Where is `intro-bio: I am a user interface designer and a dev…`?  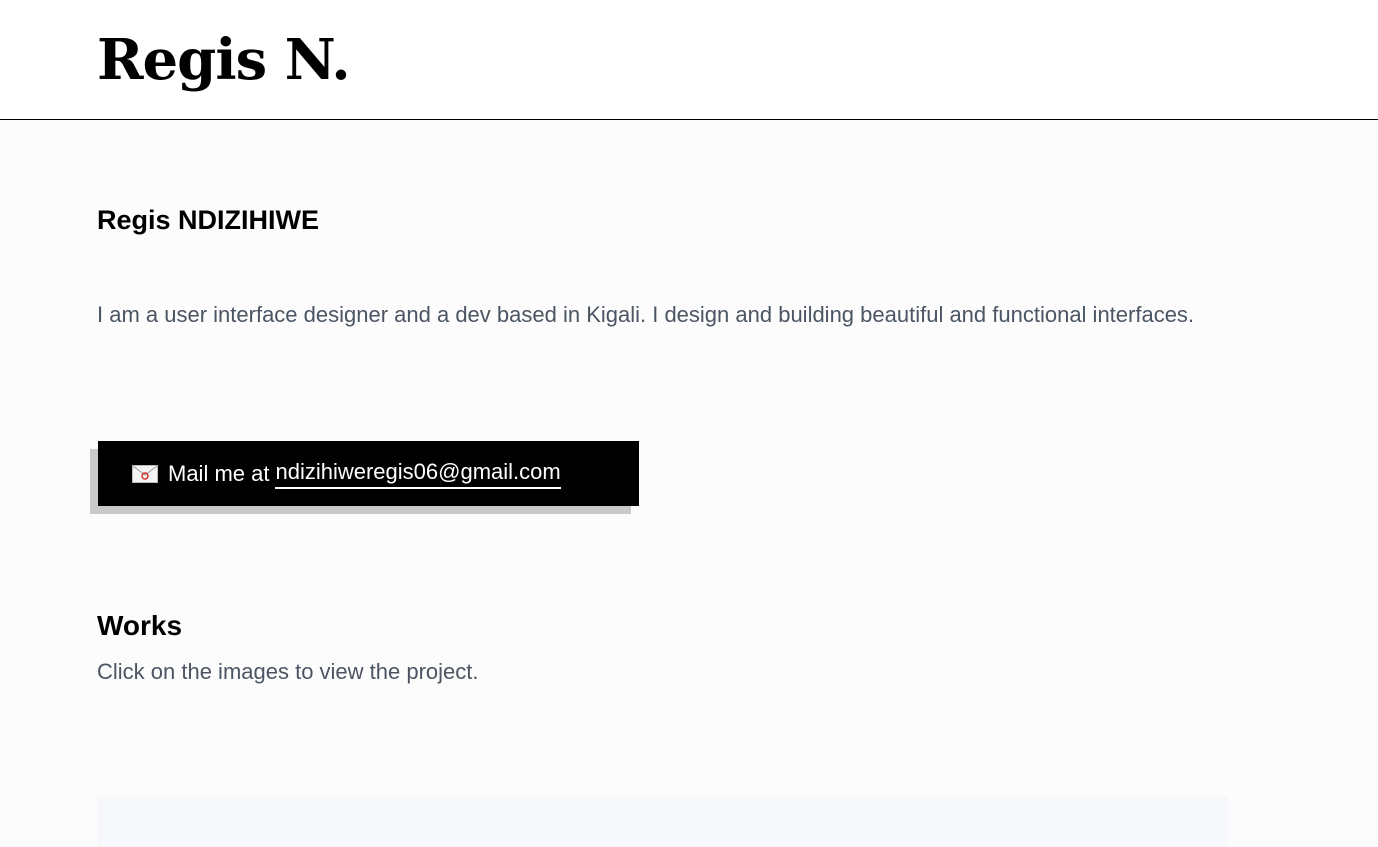
intro-bio: I am a user interface designer and a dev… is located at coordinates (646, 314).